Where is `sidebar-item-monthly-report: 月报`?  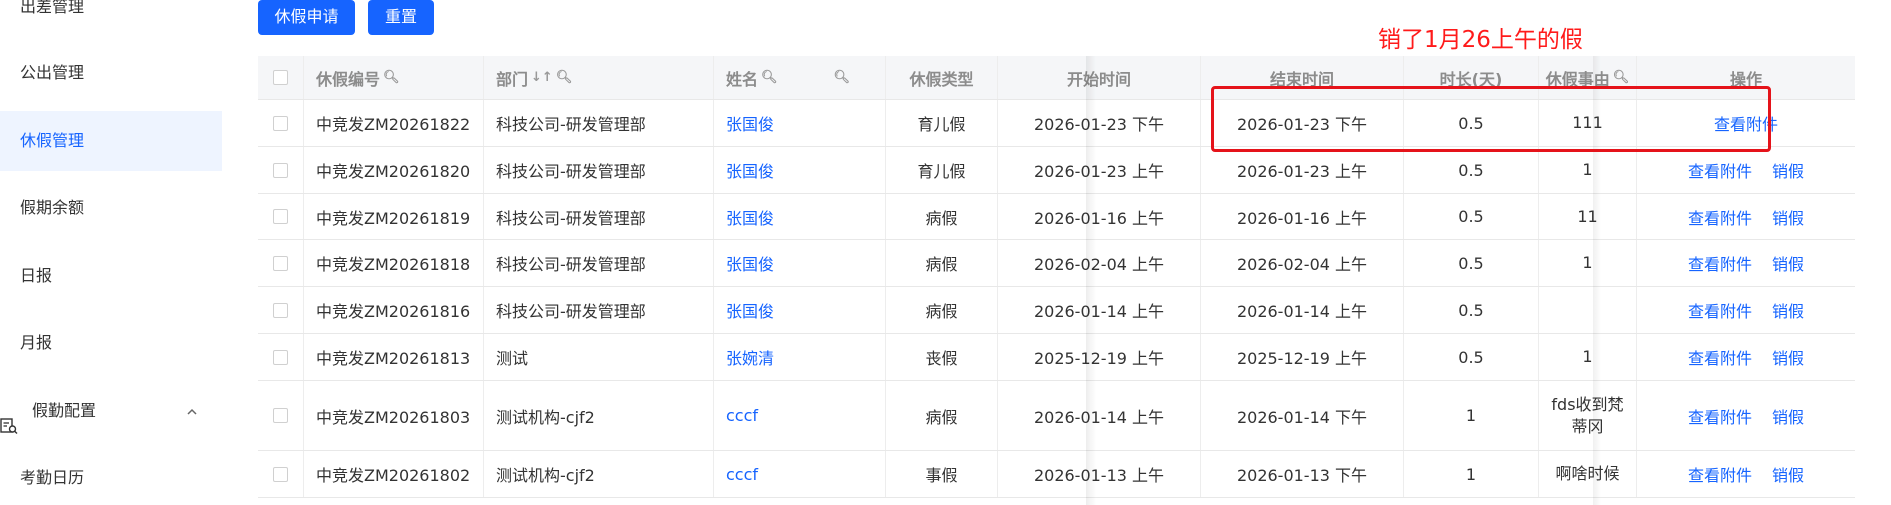 sidebar-item-monthly-report: 月报 is located at coordinates (111, 343).